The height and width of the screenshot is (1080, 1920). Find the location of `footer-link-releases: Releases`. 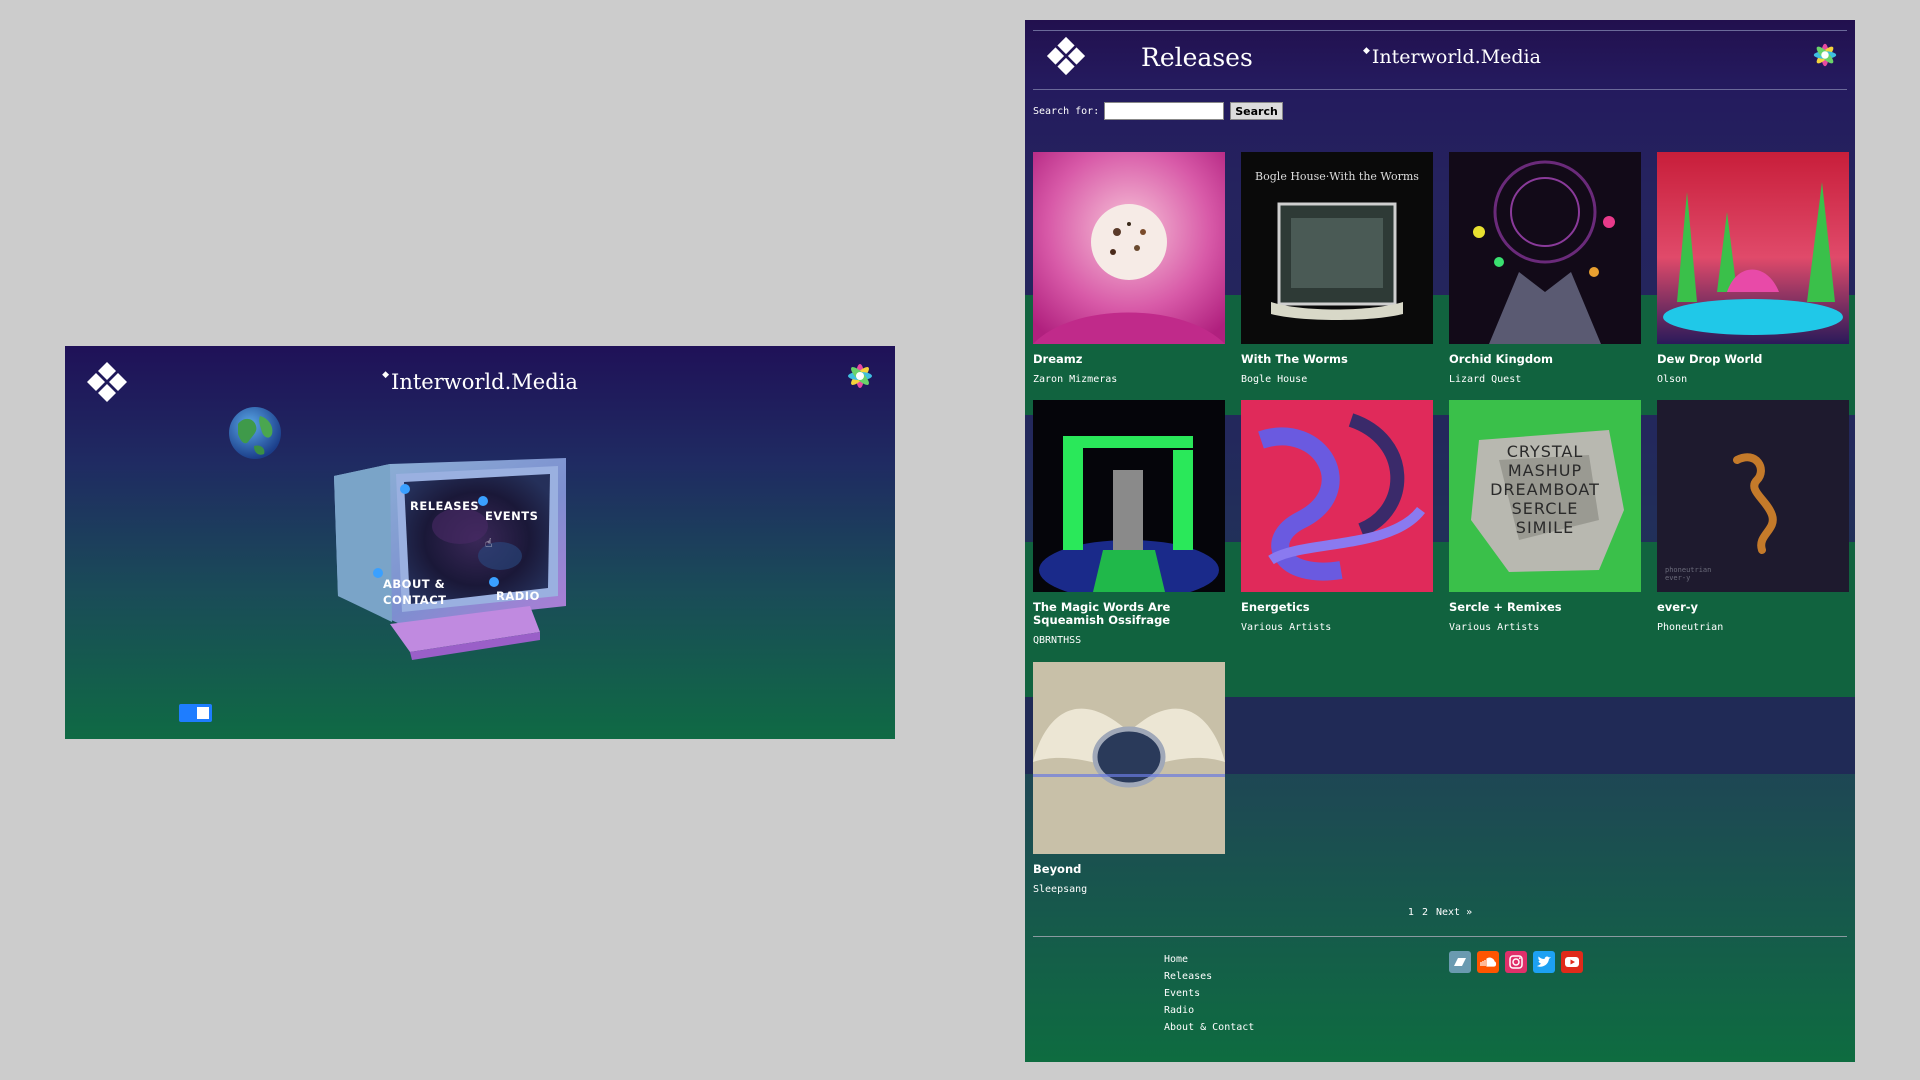

footer-link-releases: Releases is located at coordinates (1209, 976).